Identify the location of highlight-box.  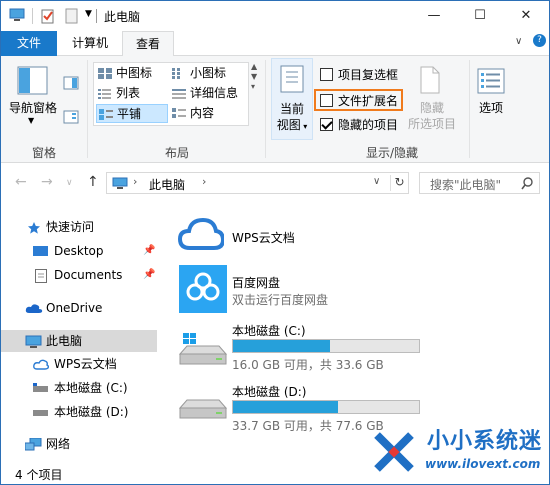
(358, 100).